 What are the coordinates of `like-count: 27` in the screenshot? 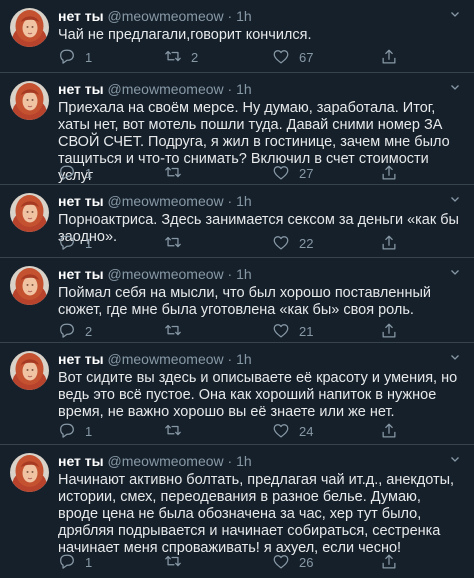 It's located at (306, 173).